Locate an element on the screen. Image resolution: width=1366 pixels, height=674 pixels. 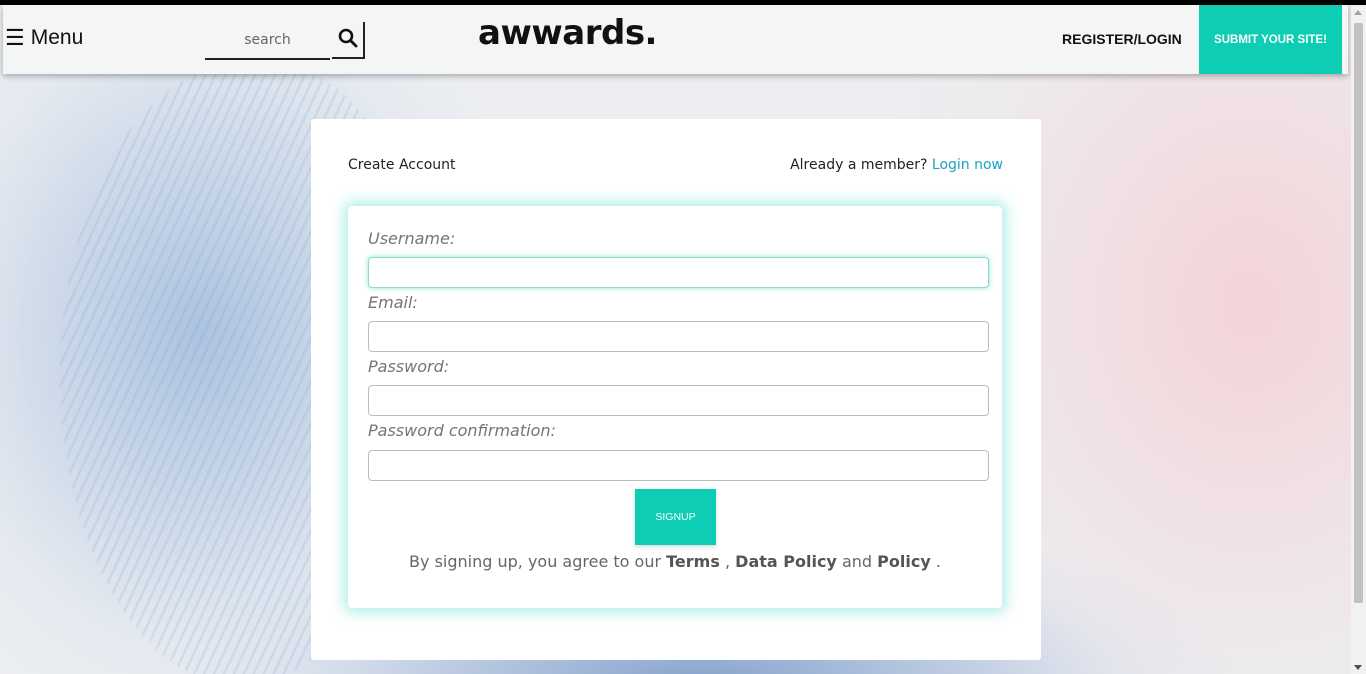
card-title: Create Account is located at coordinates (402, 165).